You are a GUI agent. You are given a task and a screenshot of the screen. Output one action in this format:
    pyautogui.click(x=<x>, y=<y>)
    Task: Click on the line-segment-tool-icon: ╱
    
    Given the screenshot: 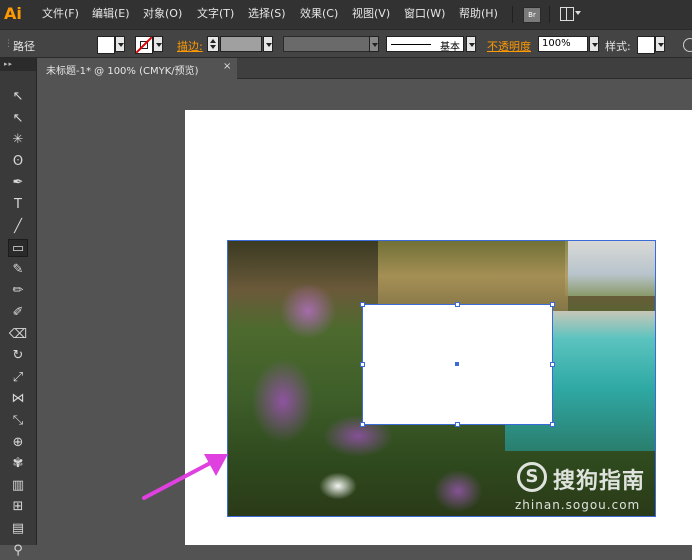 What is the action you would take?
    pyautogui.click(x=18, y=227)
    